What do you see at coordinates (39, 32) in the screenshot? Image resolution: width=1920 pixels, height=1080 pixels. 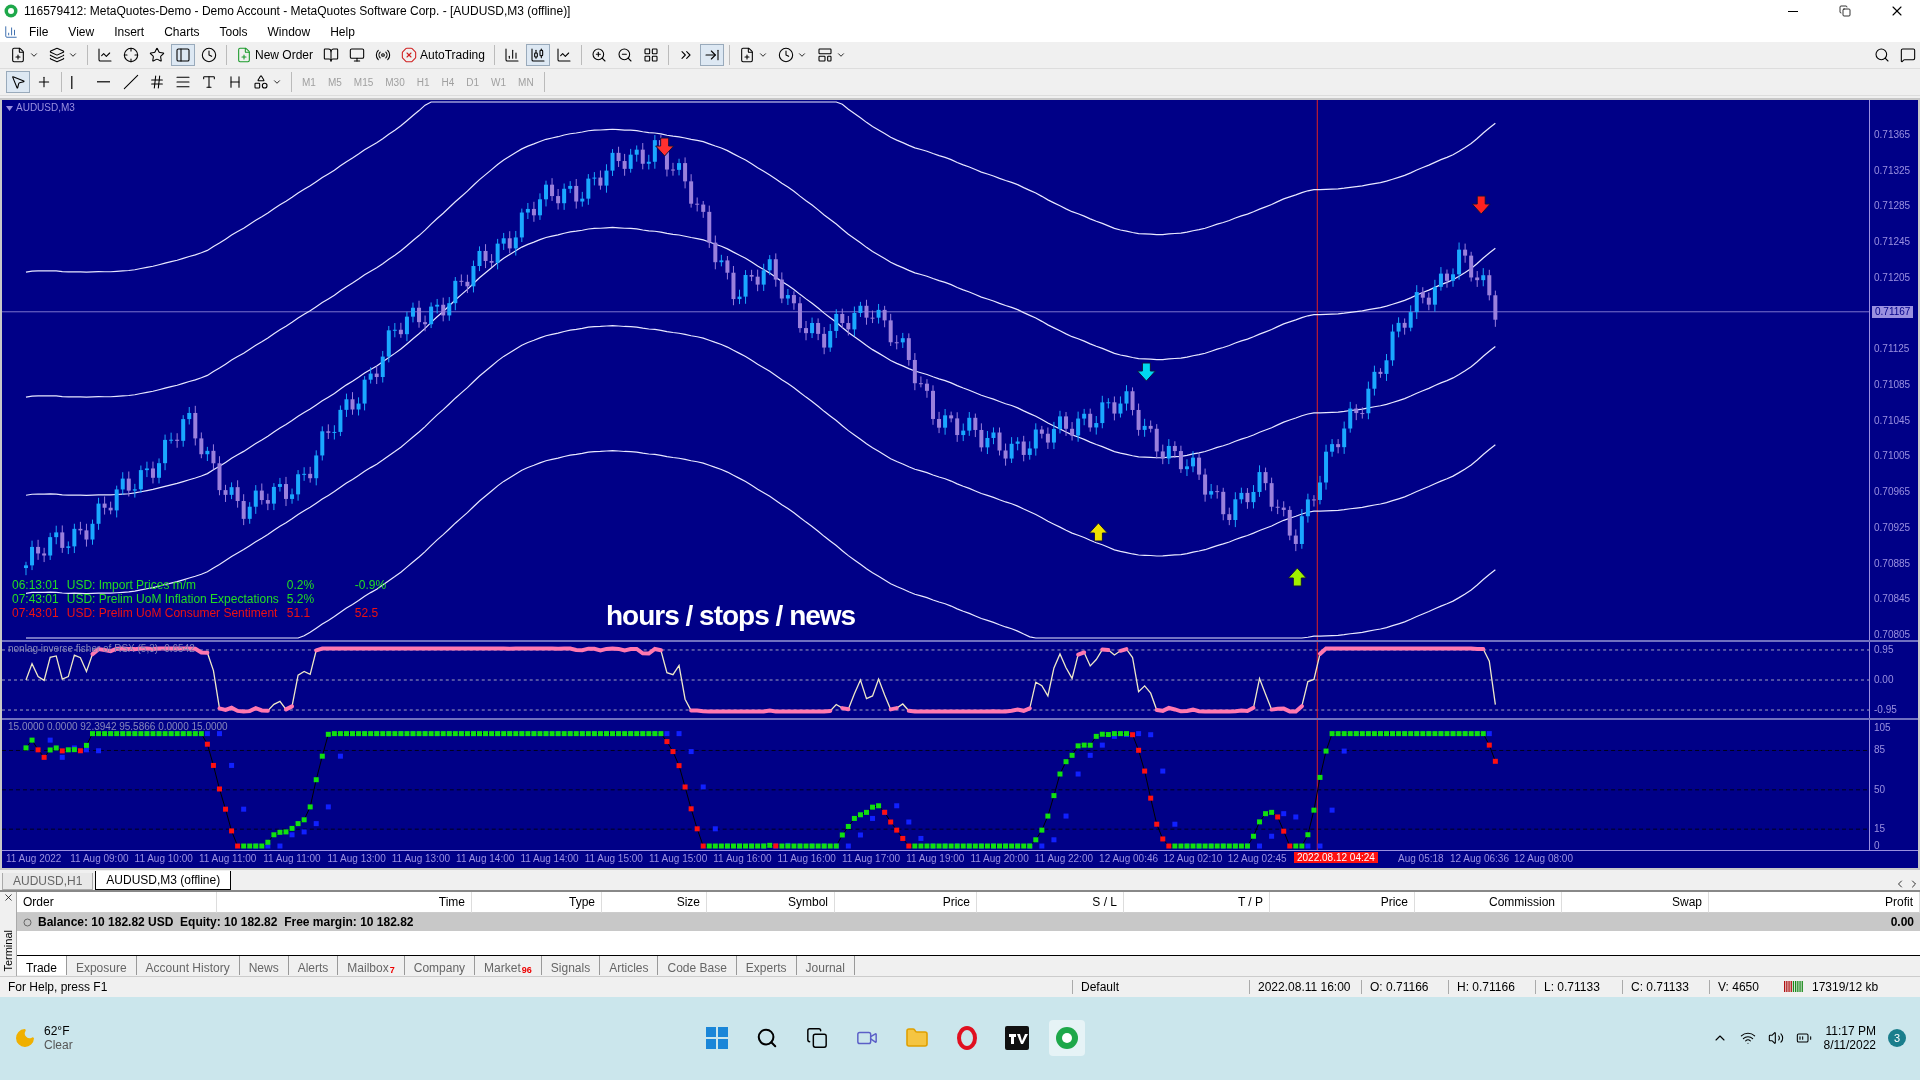 I see `menu-item: File` at bounding box center [39, 32].